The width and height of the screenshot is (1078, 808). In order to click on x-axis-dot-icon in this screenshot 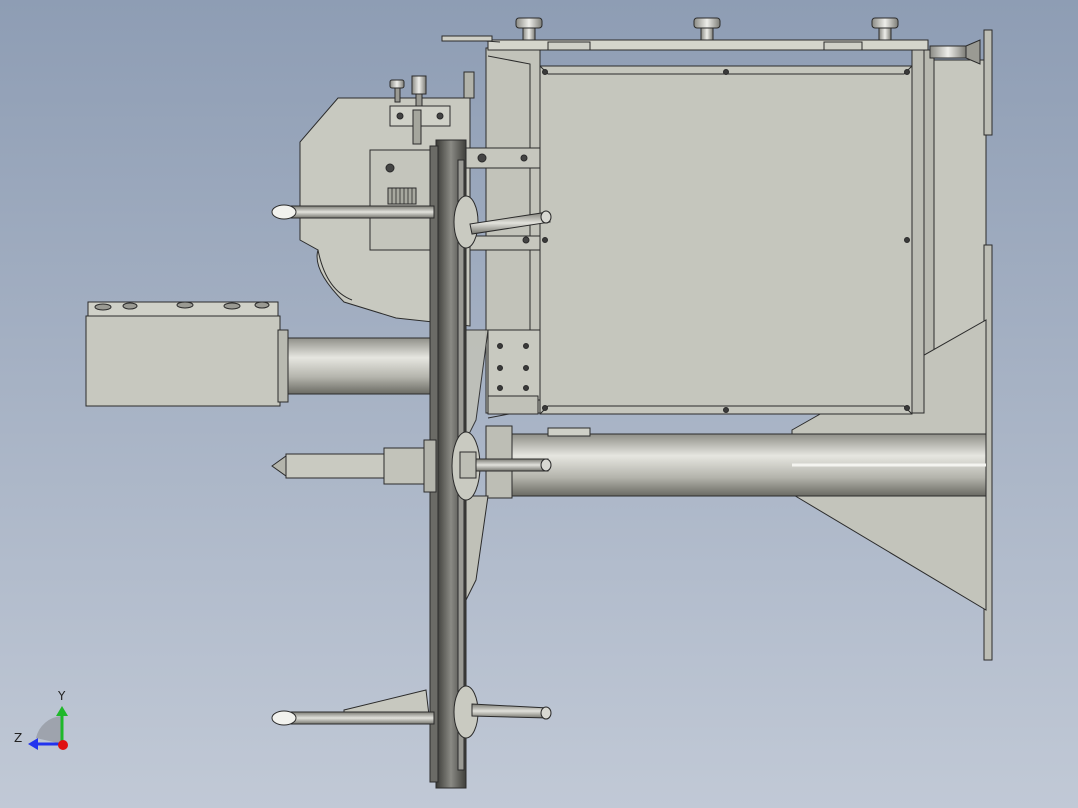, I will do `click(63, 745)`.